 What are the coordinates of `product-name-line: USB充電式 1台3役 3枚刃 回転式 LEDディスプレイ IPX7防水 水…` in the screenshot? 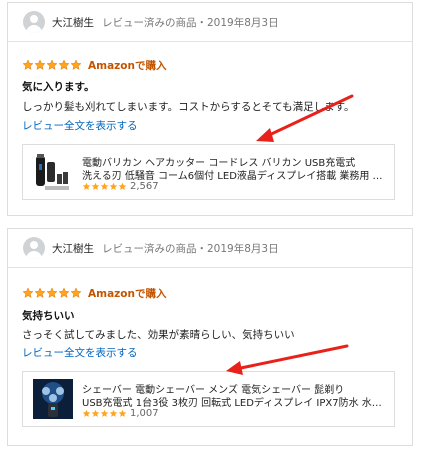 It's located at (236, 401).